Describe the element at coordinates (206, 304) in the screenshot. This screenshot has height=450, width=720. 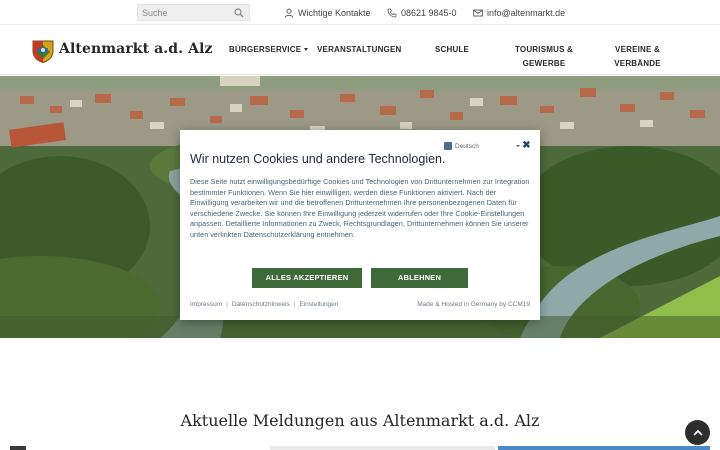
I see `impressum-link: Impressum` at that location.